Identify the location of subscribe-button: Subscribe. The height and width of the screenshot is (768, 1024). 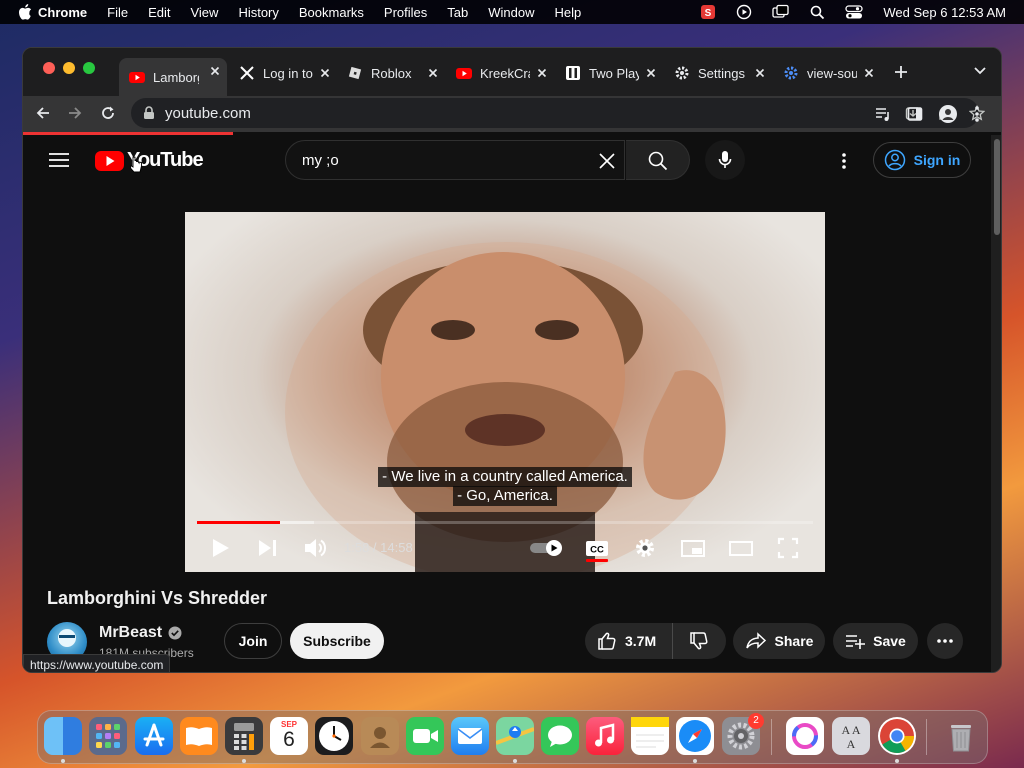
(337, 641).